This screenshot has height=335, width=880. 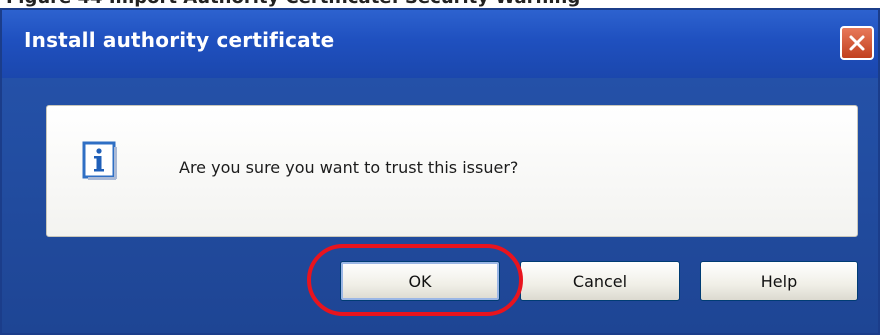 I want to click on cancel-button: Cancel, so click(x=600, y=281).